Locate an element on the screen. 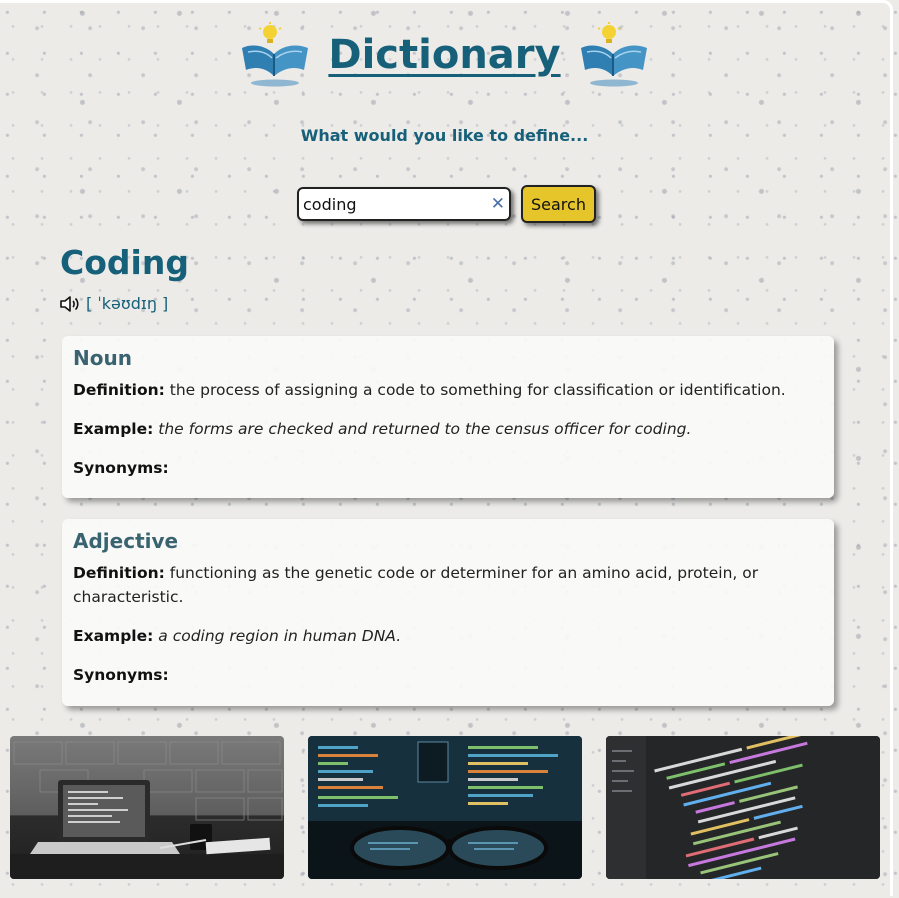 The height and width of the screenshot is (898, 899). example-line: Example: a coding region in human DNA. is located at coordinates (448, 636).